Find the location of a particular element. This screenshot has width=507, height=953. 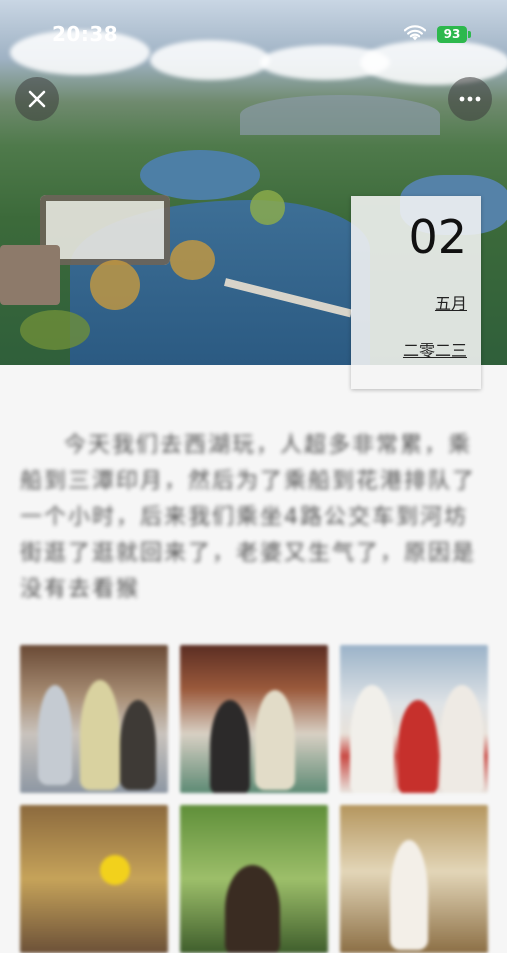

date-month: 五月 is located at coordinates (450, 303).